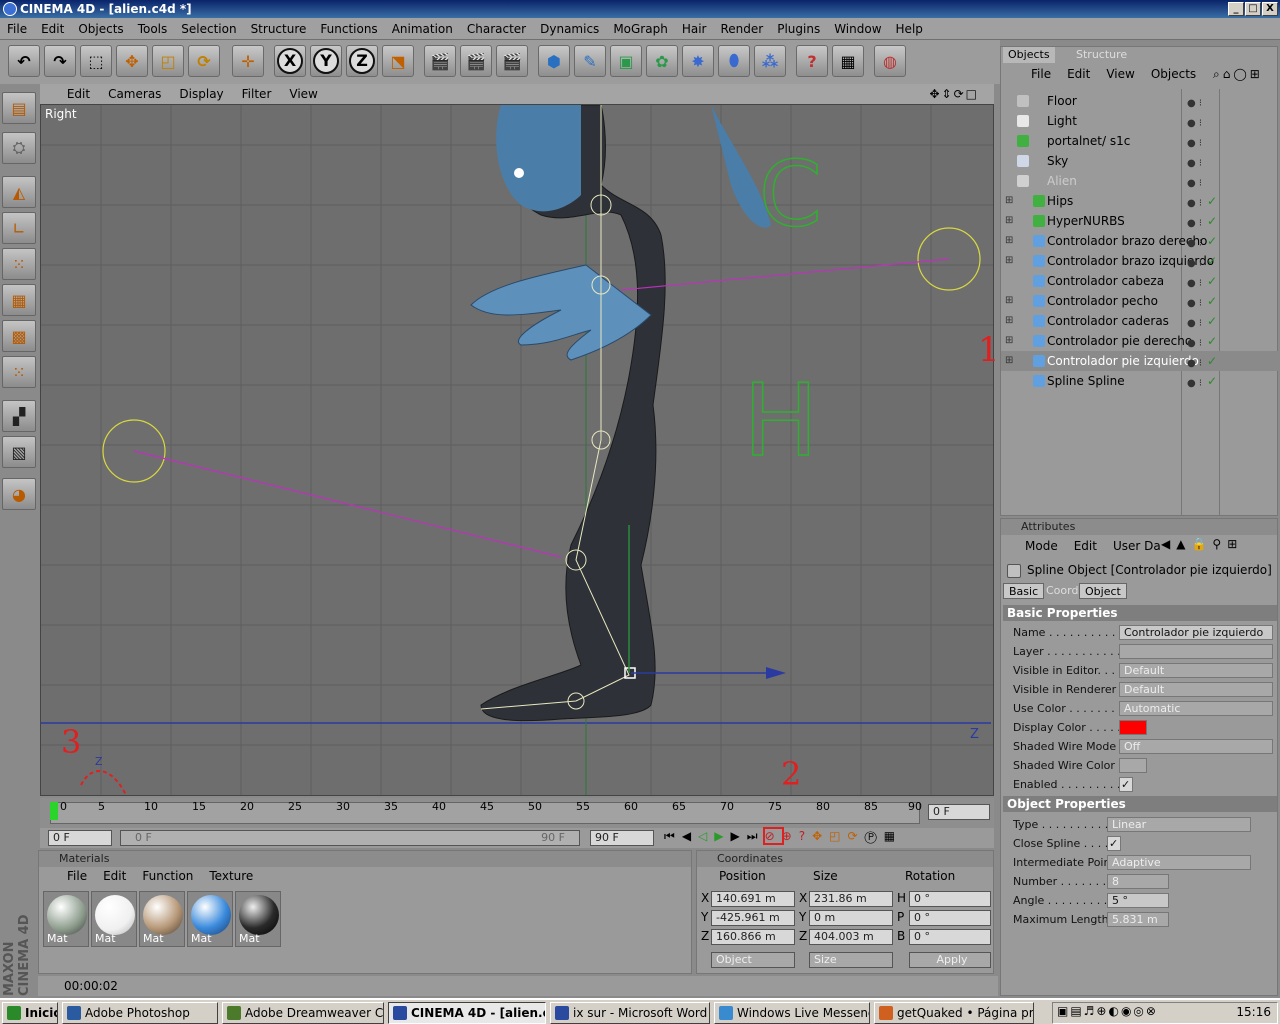  Describe the element at coordinates (673, 836) in the screenshot. I see `goto-start-icon: ⏮` at that location.